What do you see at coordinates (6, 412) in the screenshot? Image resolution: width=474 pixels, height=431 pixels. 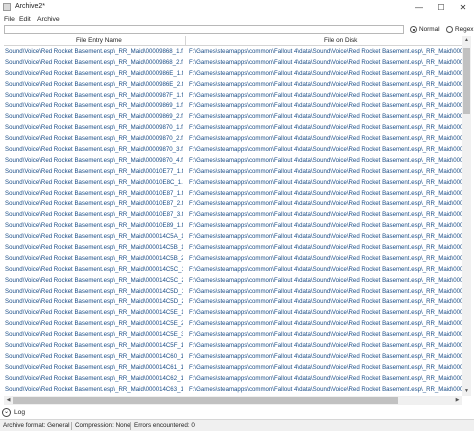 I see `chevron-down-icon: ⌄` at bounding box center [6, 412].